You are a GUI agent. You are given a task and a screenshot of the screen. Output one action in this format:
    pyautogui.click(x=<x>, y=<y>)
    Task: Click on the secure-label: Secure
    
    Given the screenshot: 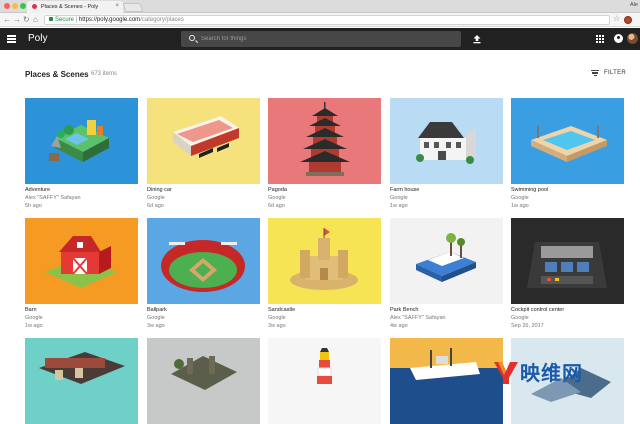 What is the action you would take?
    pyautogui.click(x=65, y=20)
    